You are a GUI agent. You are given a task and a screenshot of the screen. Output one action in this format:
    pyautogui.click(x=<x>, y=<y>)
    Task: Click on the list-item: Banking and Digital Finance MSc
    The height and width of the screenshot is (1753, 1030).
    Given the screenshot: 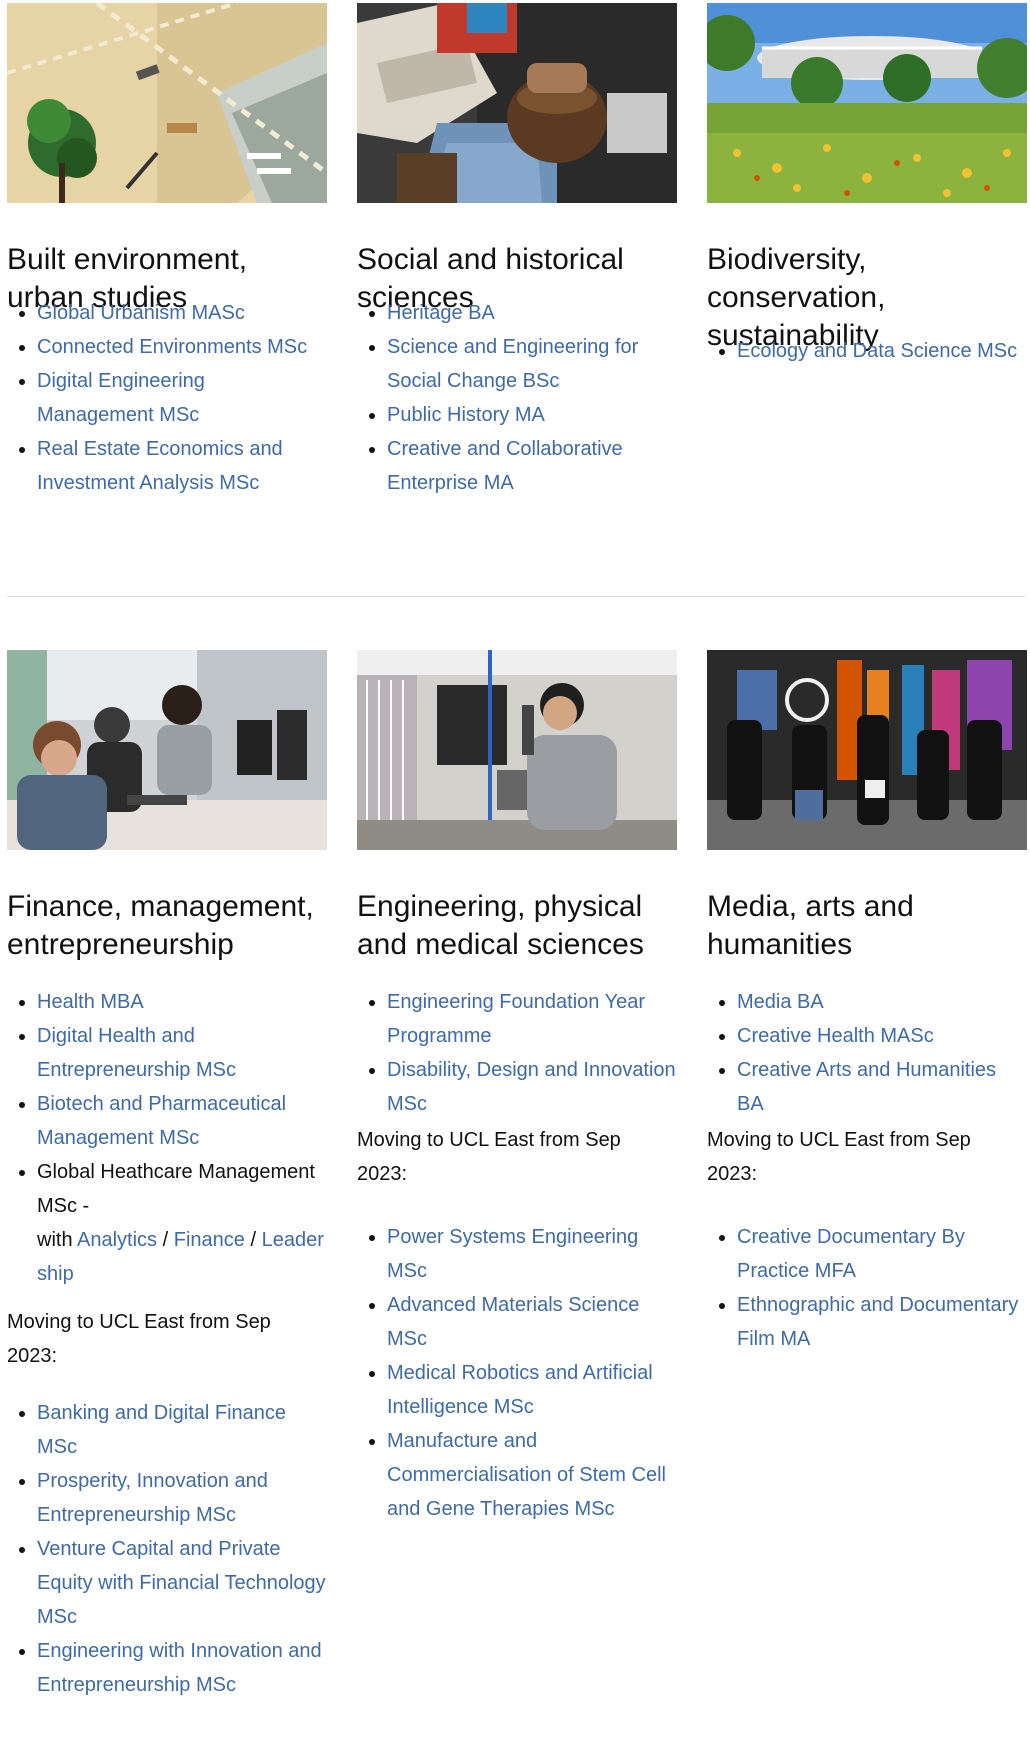 What is the action you would take?
    pyautogui.click(x=182, y=1430)
    